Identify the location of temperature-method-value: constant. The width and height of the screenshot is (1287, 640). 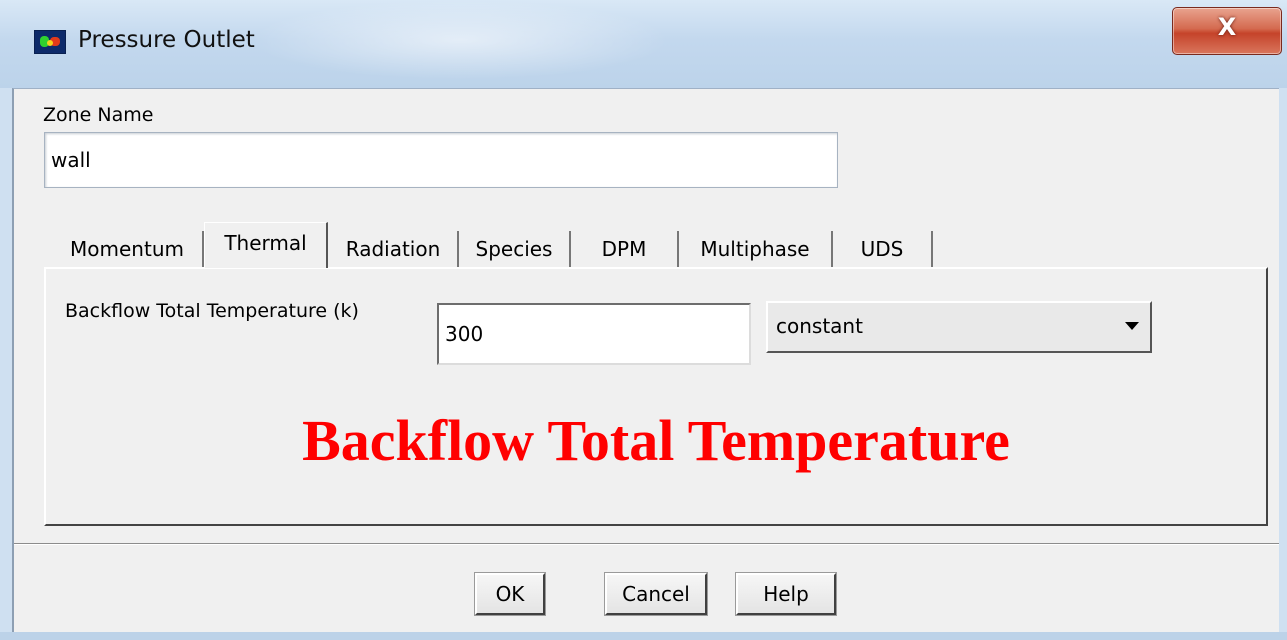
(819, 326).